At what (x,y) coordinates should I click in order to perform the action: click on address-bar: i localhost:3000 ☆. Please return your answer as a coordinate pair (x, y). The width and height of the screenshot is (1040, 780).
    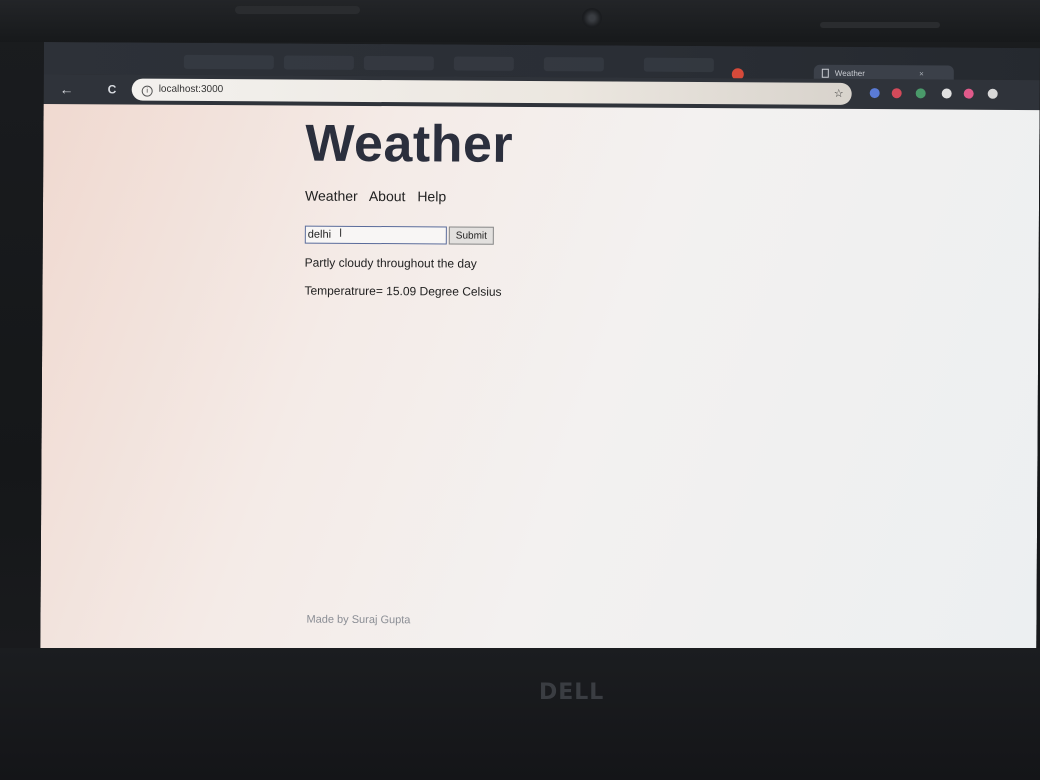
    Looking at the image, I should click on (491, 91).